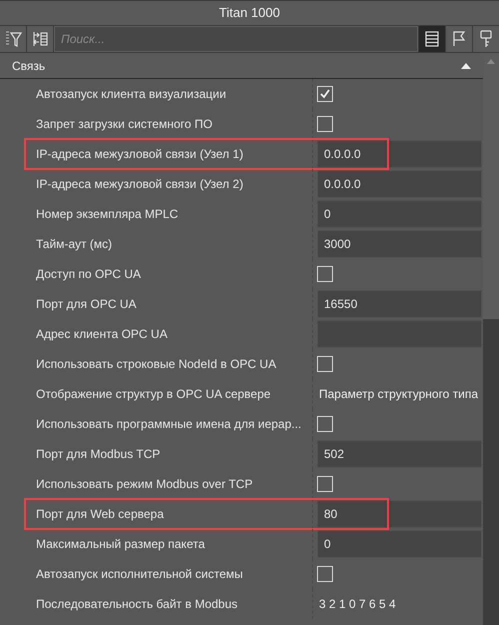 Image resolution: width=499 pixels, height=625 pixels. Describe the element at coordinates (124, 124) in the screenshot. I see `property-label: Запрет загрузки системного ПО` at that location.